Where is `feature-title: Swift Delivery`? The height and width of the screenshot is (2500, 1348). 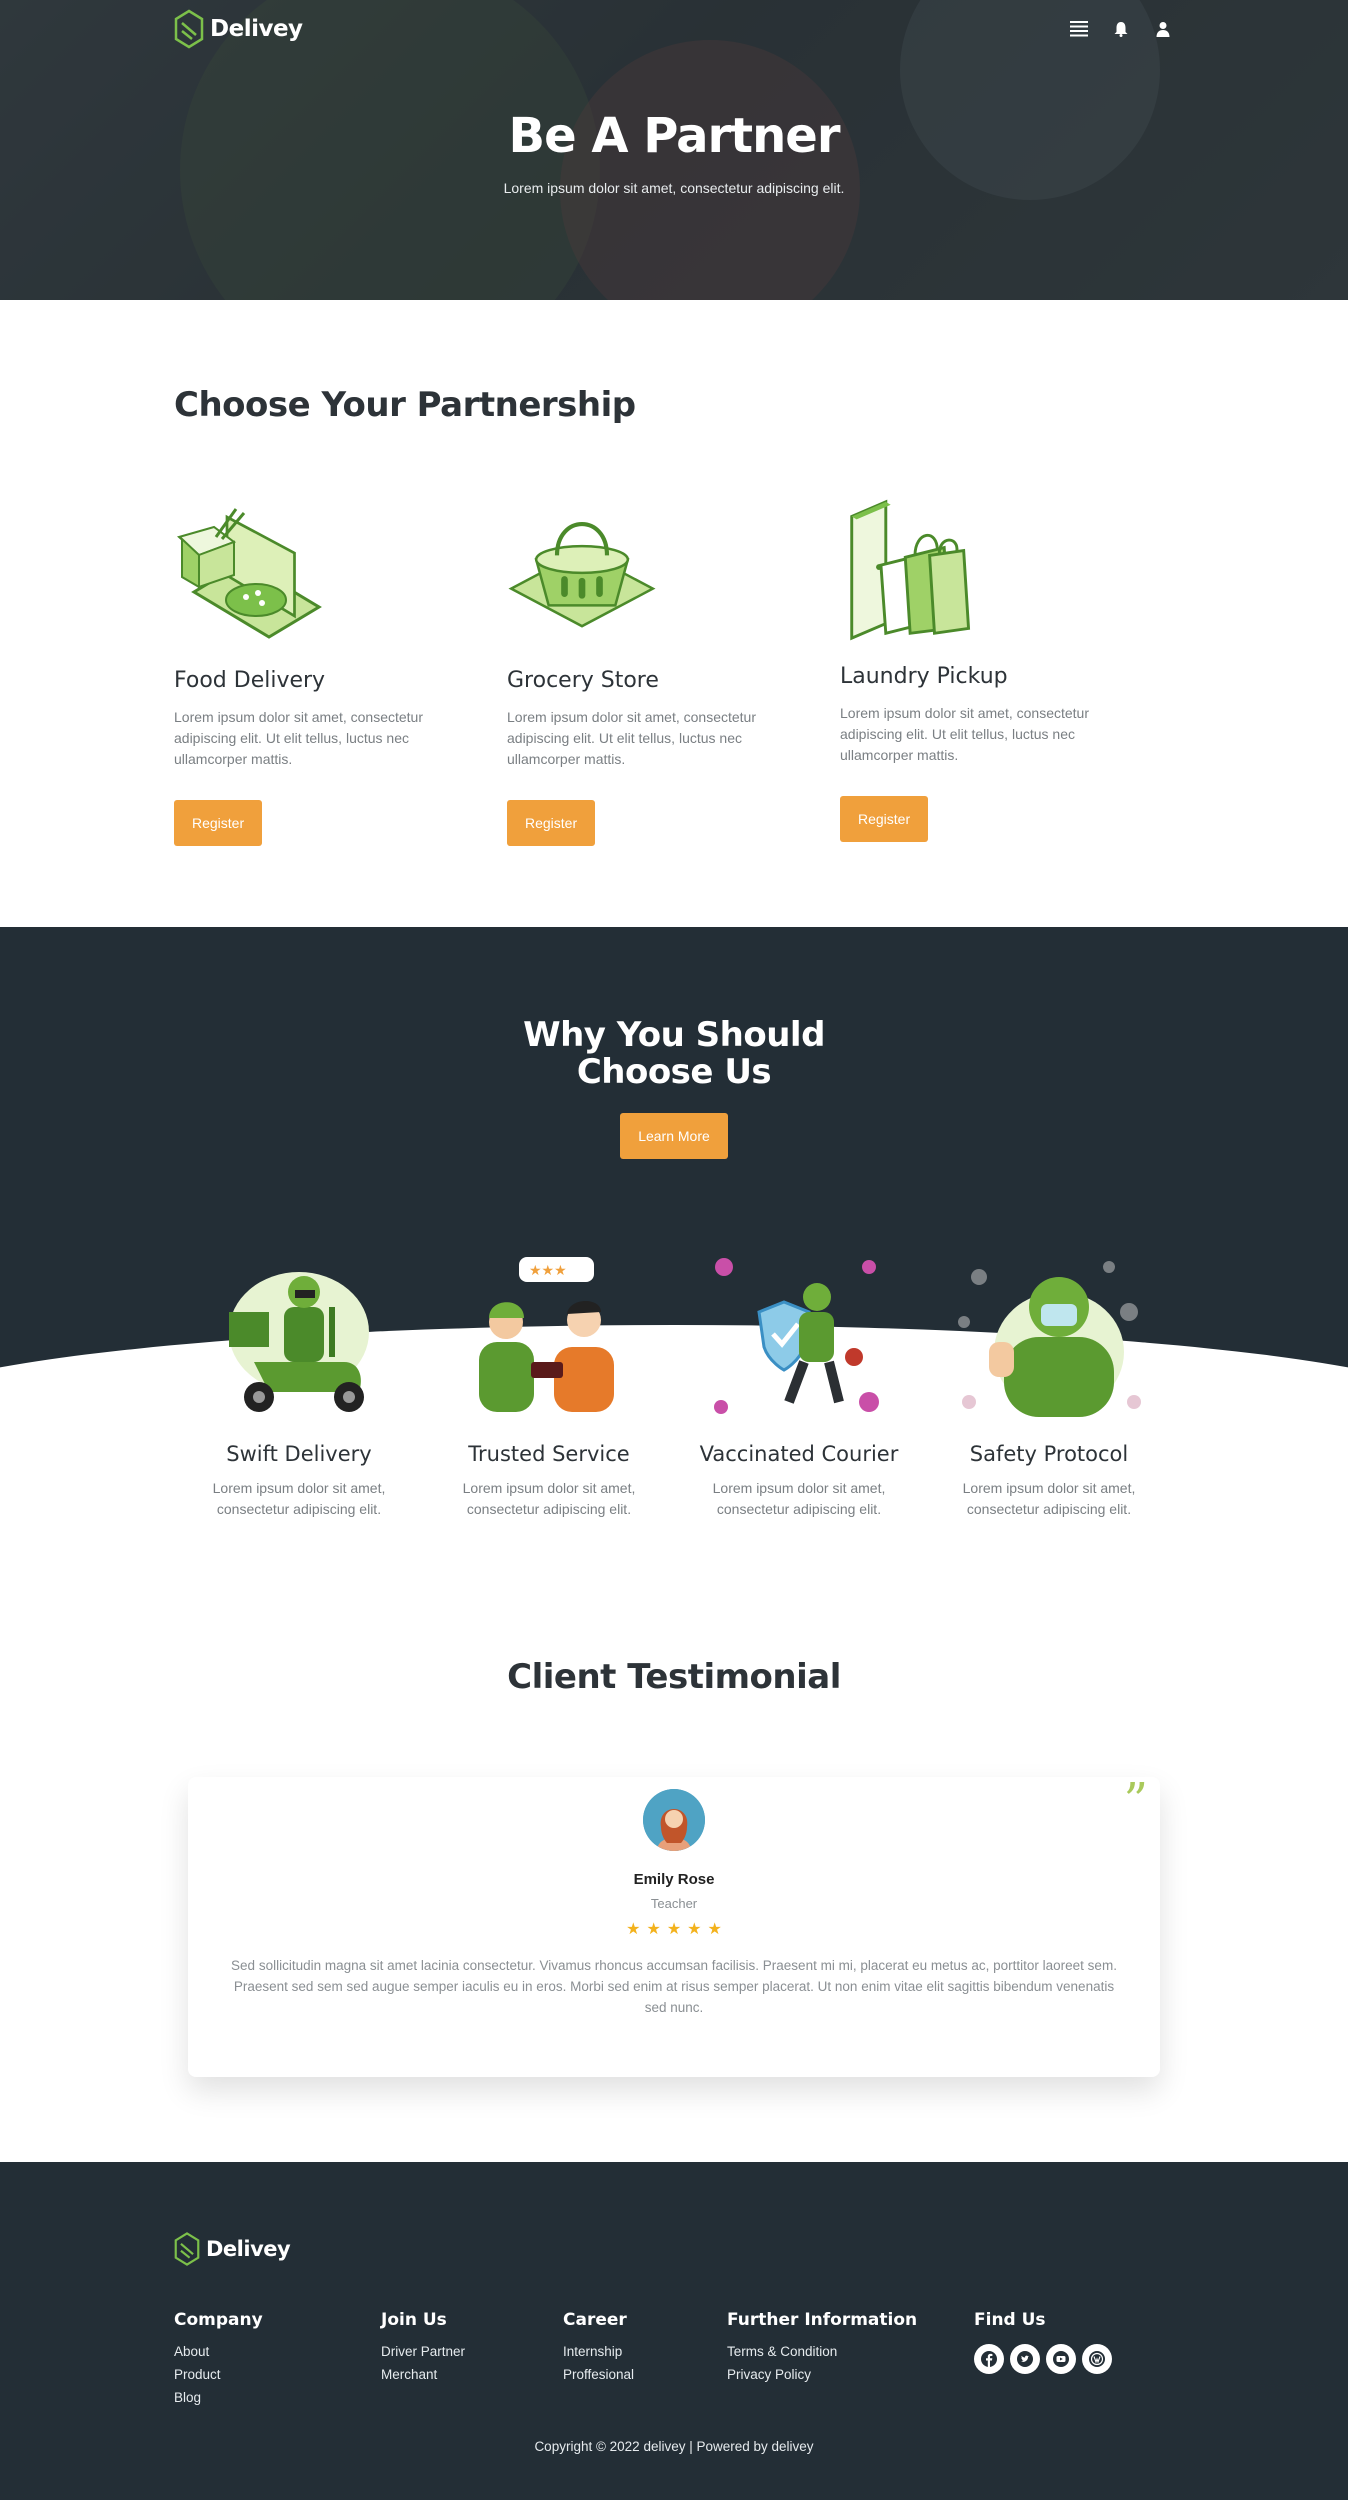 feature-title: Swift Delivery is located at coordinates (299, 1454).